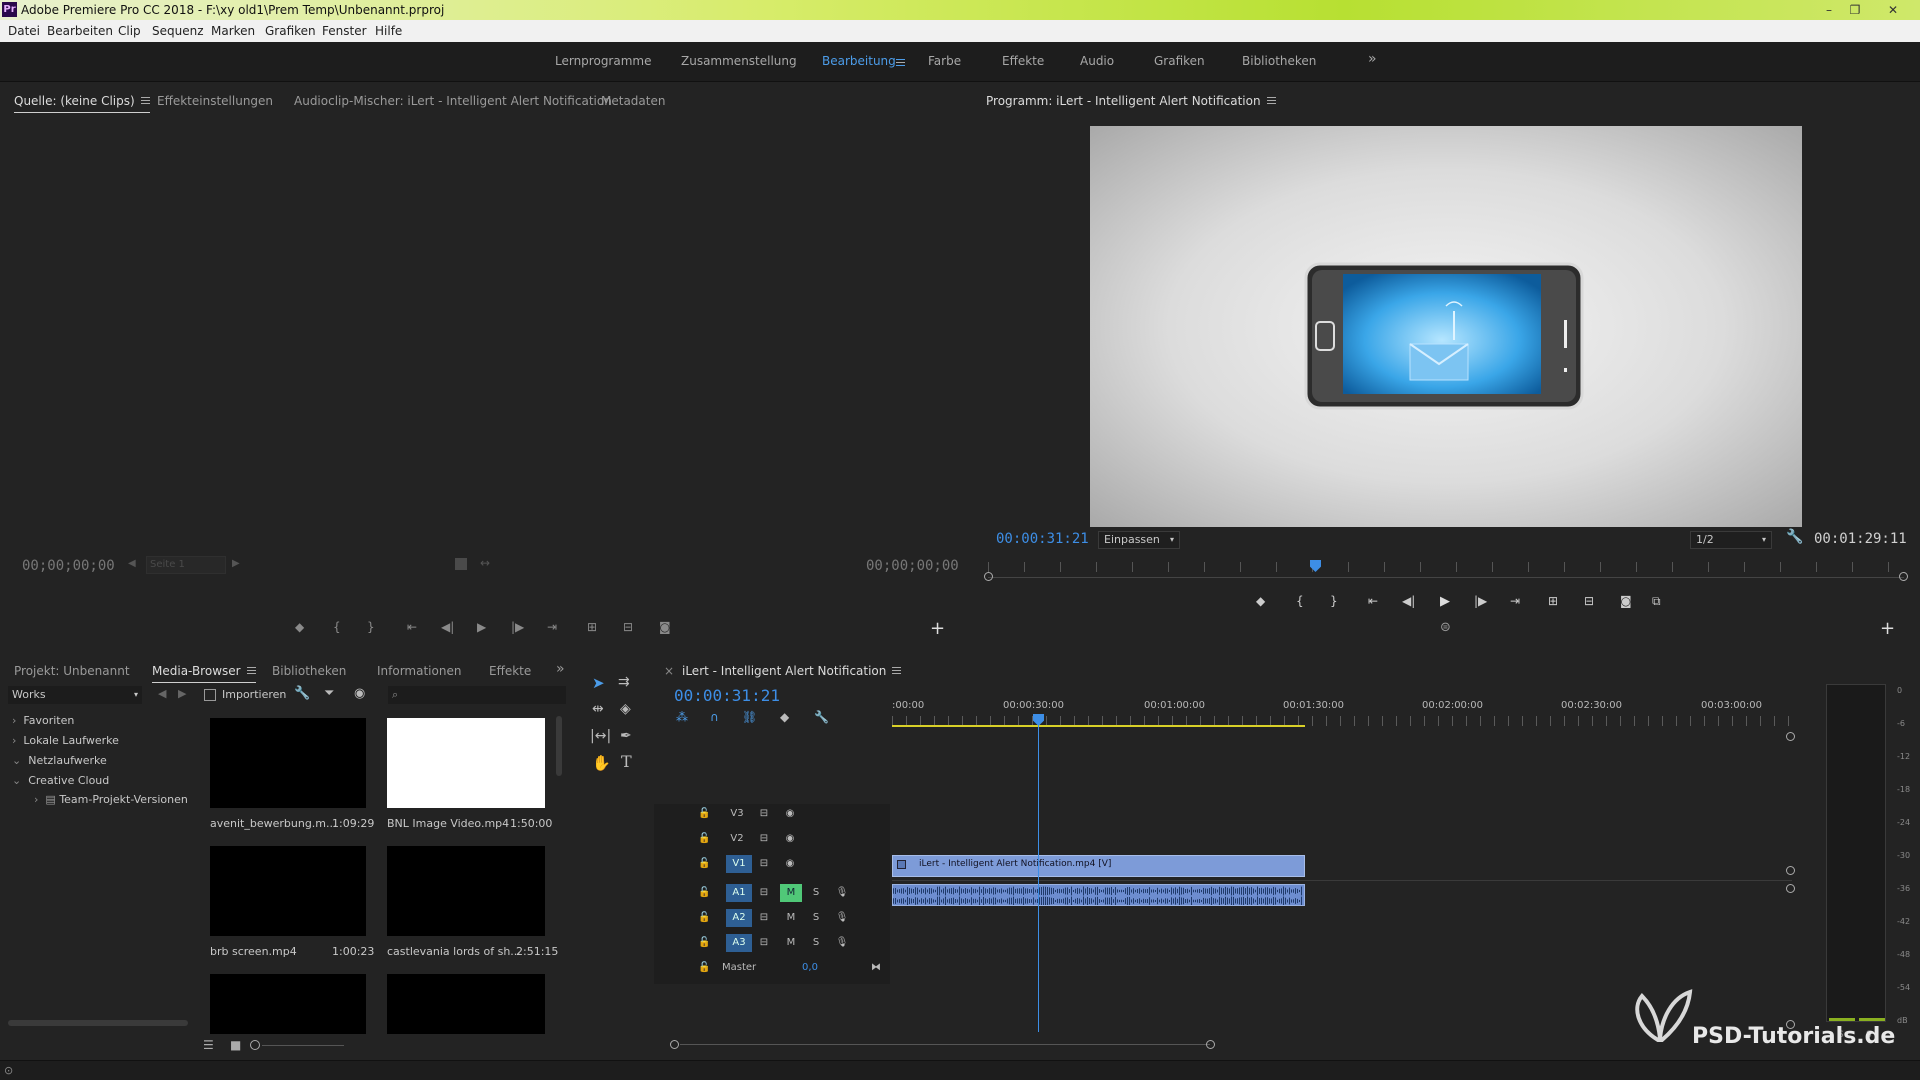 The image size is (1920, 1080). Describe the element at coordinates (1210, 1044) in the screenshot. I see `h-scroll-right-handle-icon` at that location.